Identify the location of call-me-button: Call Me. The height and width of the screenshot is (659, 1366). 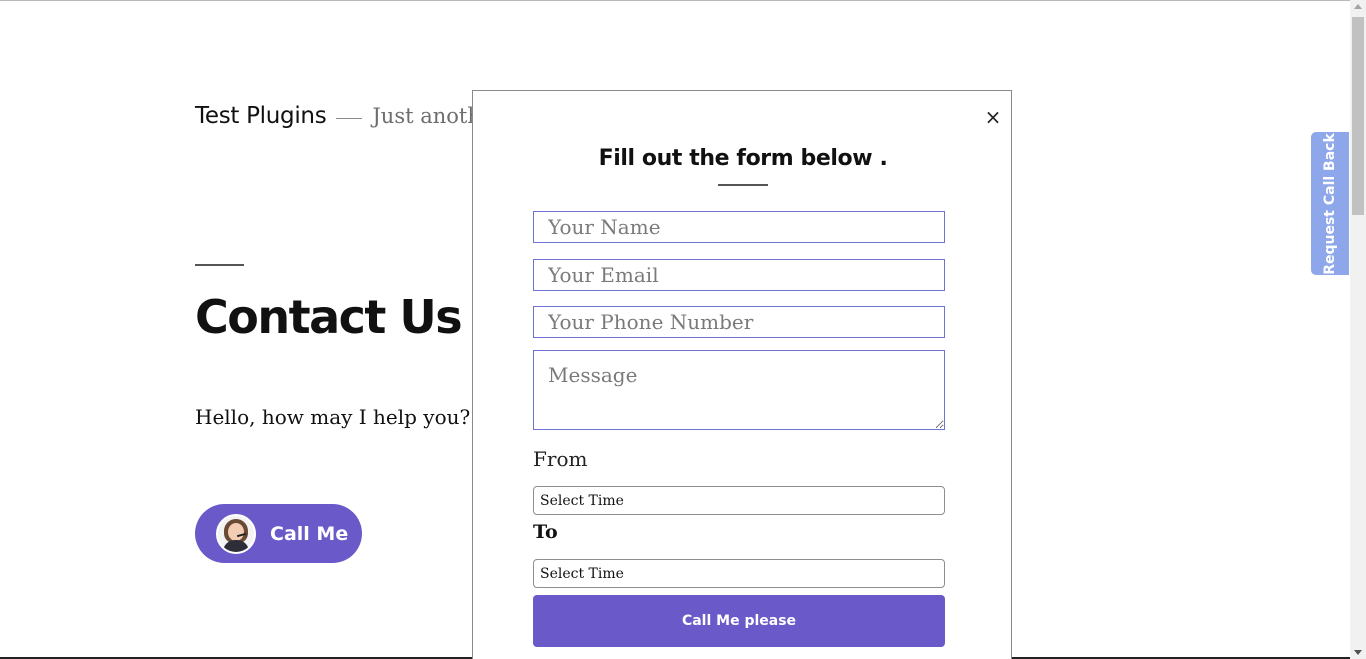
(278, 533).